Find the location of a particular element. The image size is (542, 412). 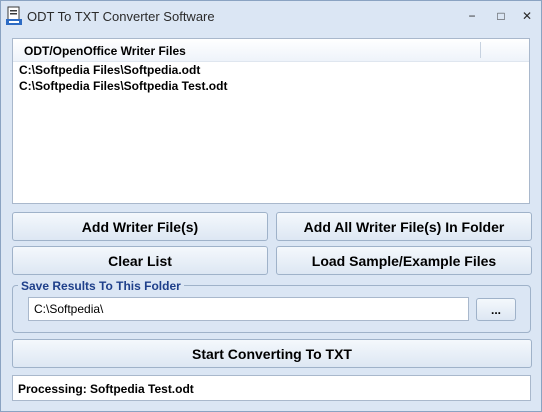

file-list-header: ODT/OpenOffice Writer Files is located at coordinates (271, 50).